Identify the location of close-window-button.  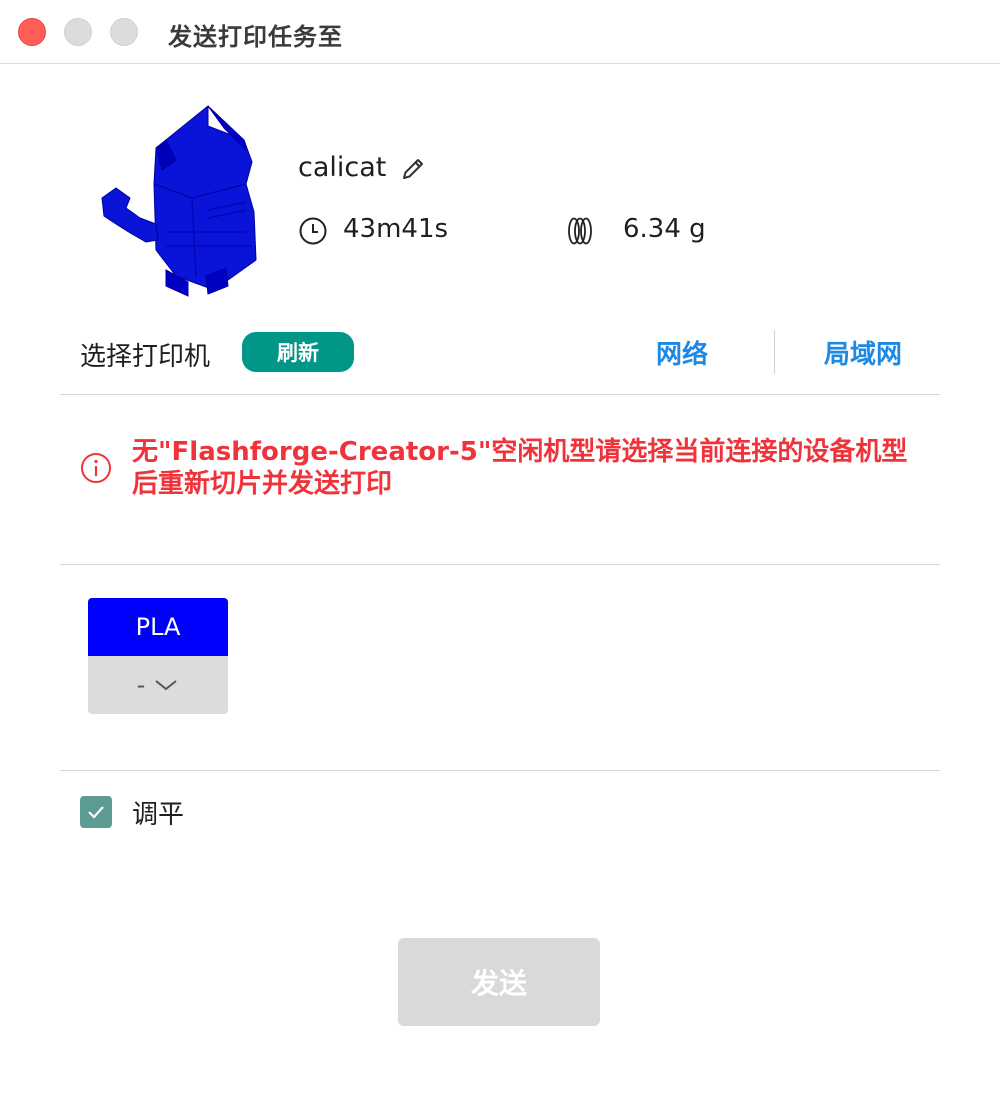
(32, 32).